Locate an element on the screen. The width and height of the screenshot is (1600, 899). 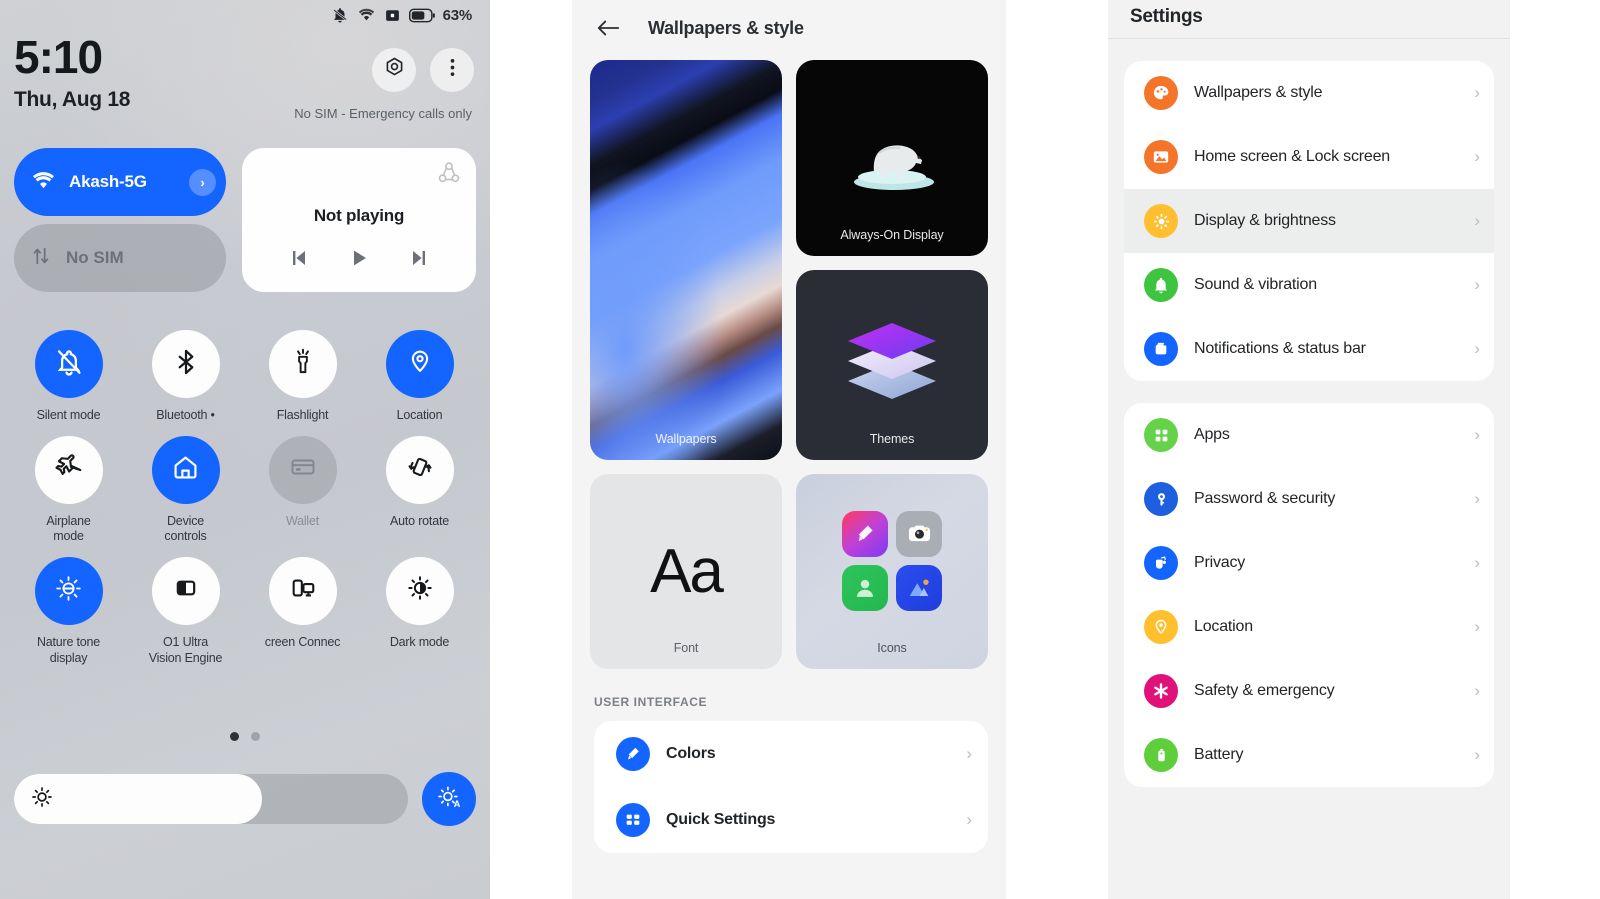
wifi-network-name: Akash-5G is located at coordinates (108, 181).